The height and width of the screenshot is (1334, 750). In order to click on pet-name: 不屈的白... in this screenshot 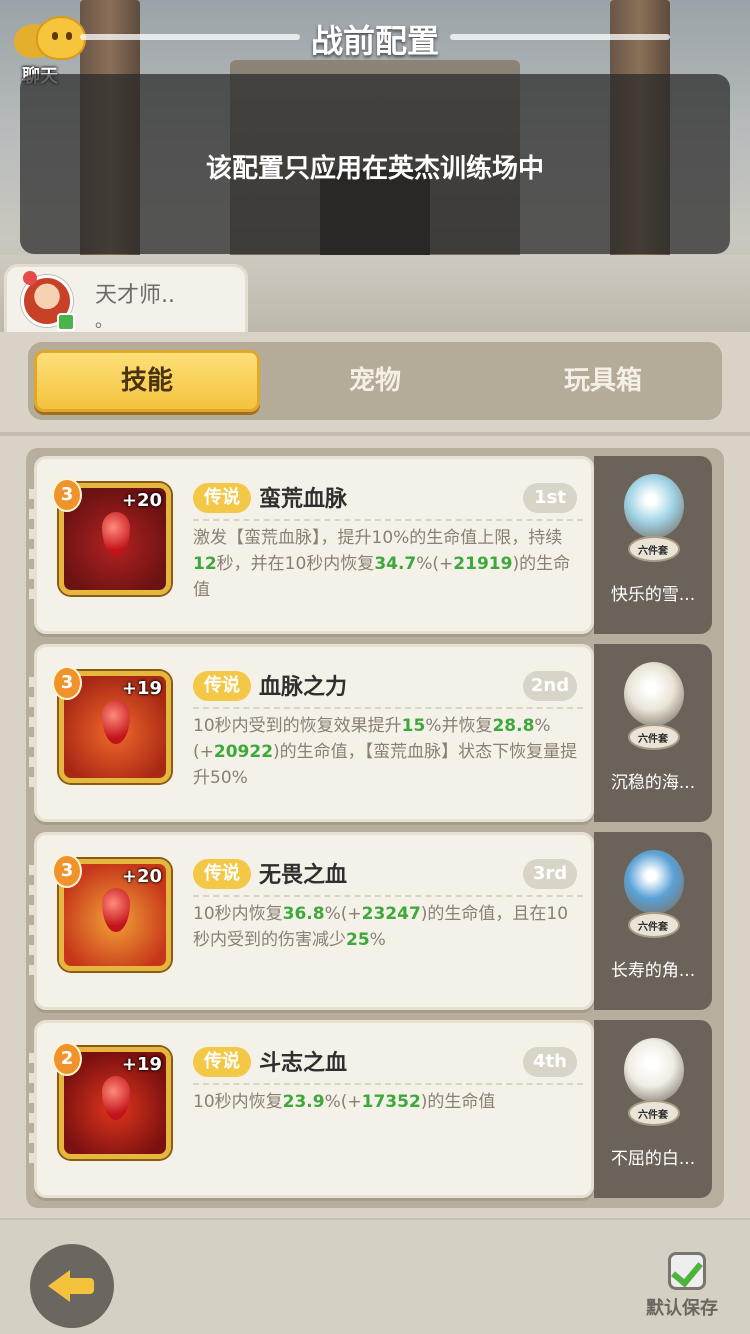, I will do `click(653, 1159)`.